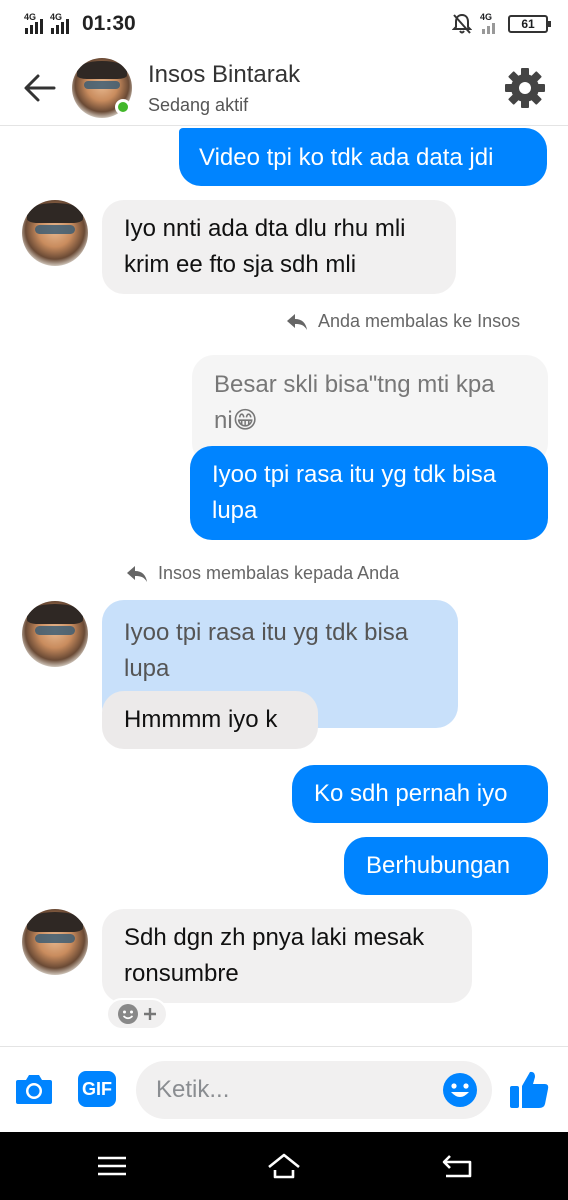 This screenshot has width=568, height=1200. Describe the element at coordinates (224, 75) in the screenshot. I see `contact-name: Insos Bintarak` at that location.